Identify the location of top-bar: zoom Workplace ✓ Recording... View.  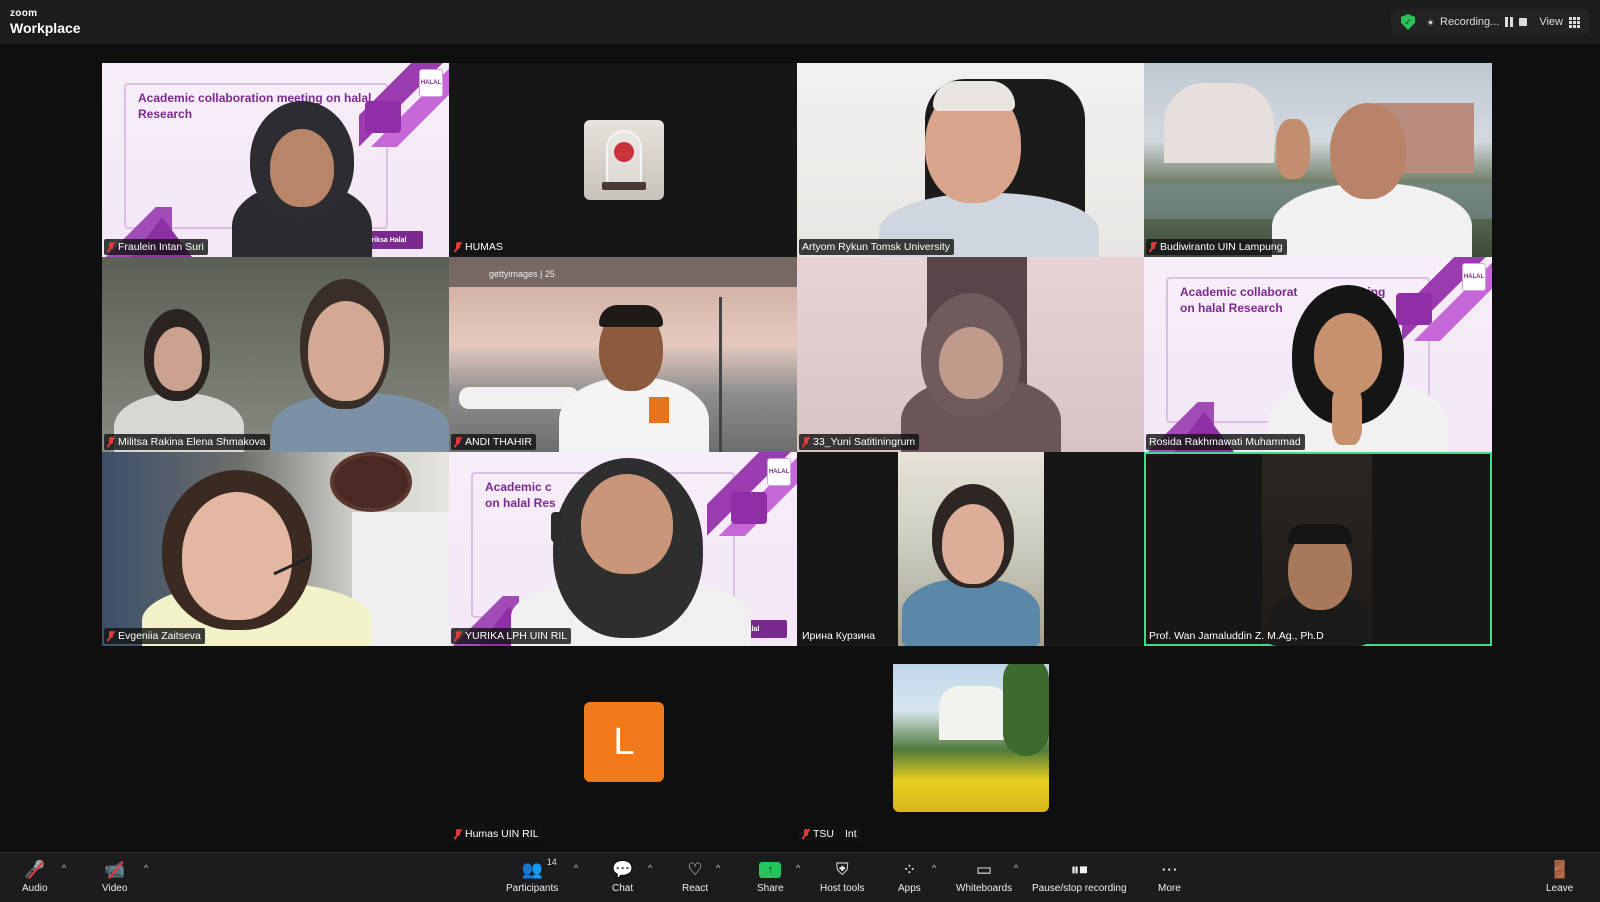
(800, 22).